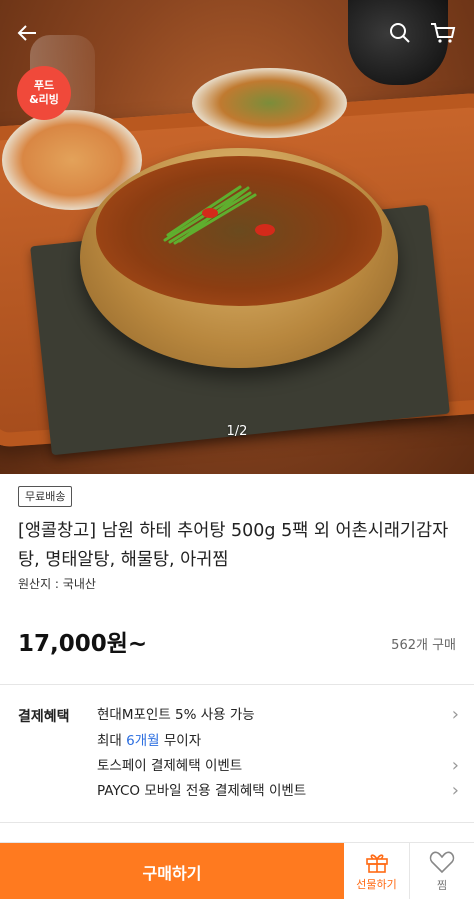 The height and width of the screenshot is (899, 474). What do you see at coordinates (376, 863) in the screenshot?
I see `gift-icon` at bounding box center [376, 863].